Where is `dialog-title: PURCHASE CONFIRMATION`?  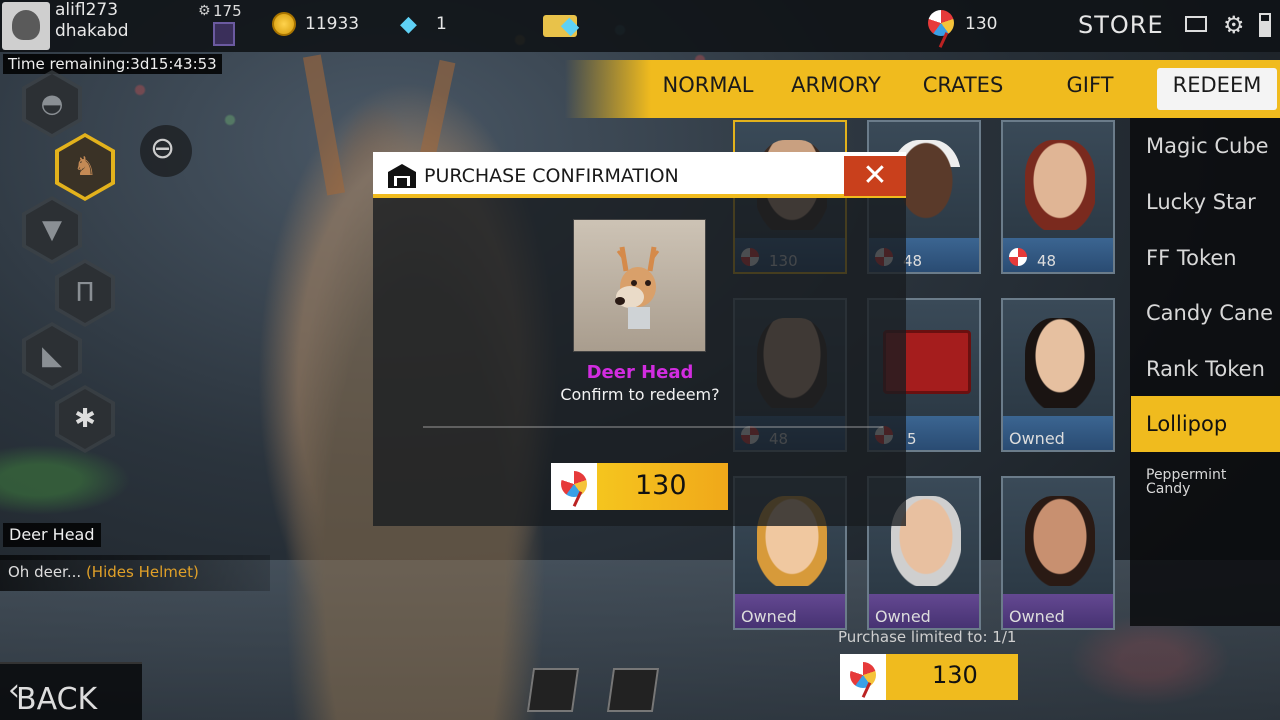
dialog-title: PURCHASE CONFIRMATION is located at coordinates (551, 176).